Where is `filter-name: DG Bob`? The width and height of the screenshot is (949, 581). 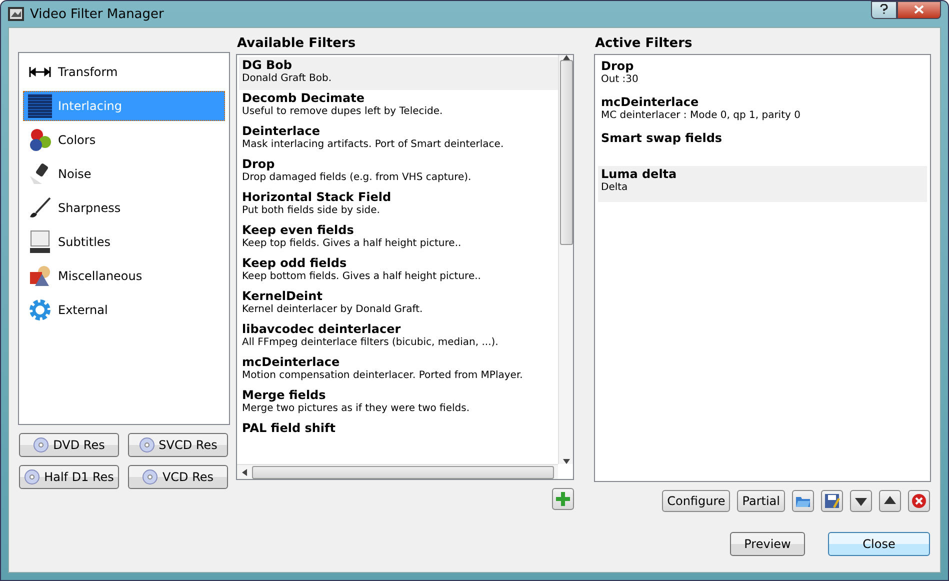 filter-name: DG Bob is located at coordinates (267, 65).